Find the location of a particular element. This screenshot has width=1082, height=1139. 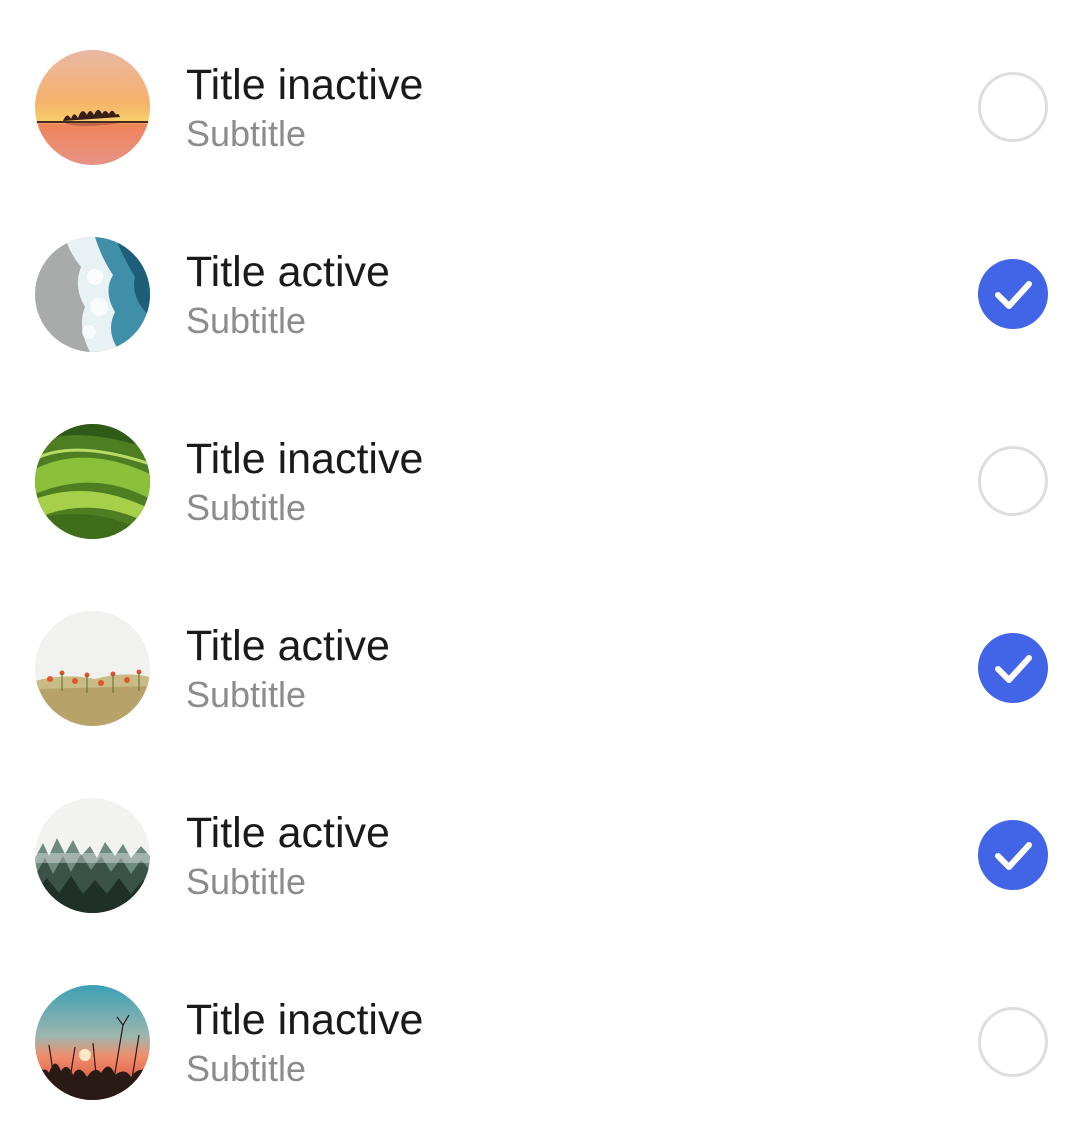

sunset-lake-thumbnail is located at coordinates (92, 107).